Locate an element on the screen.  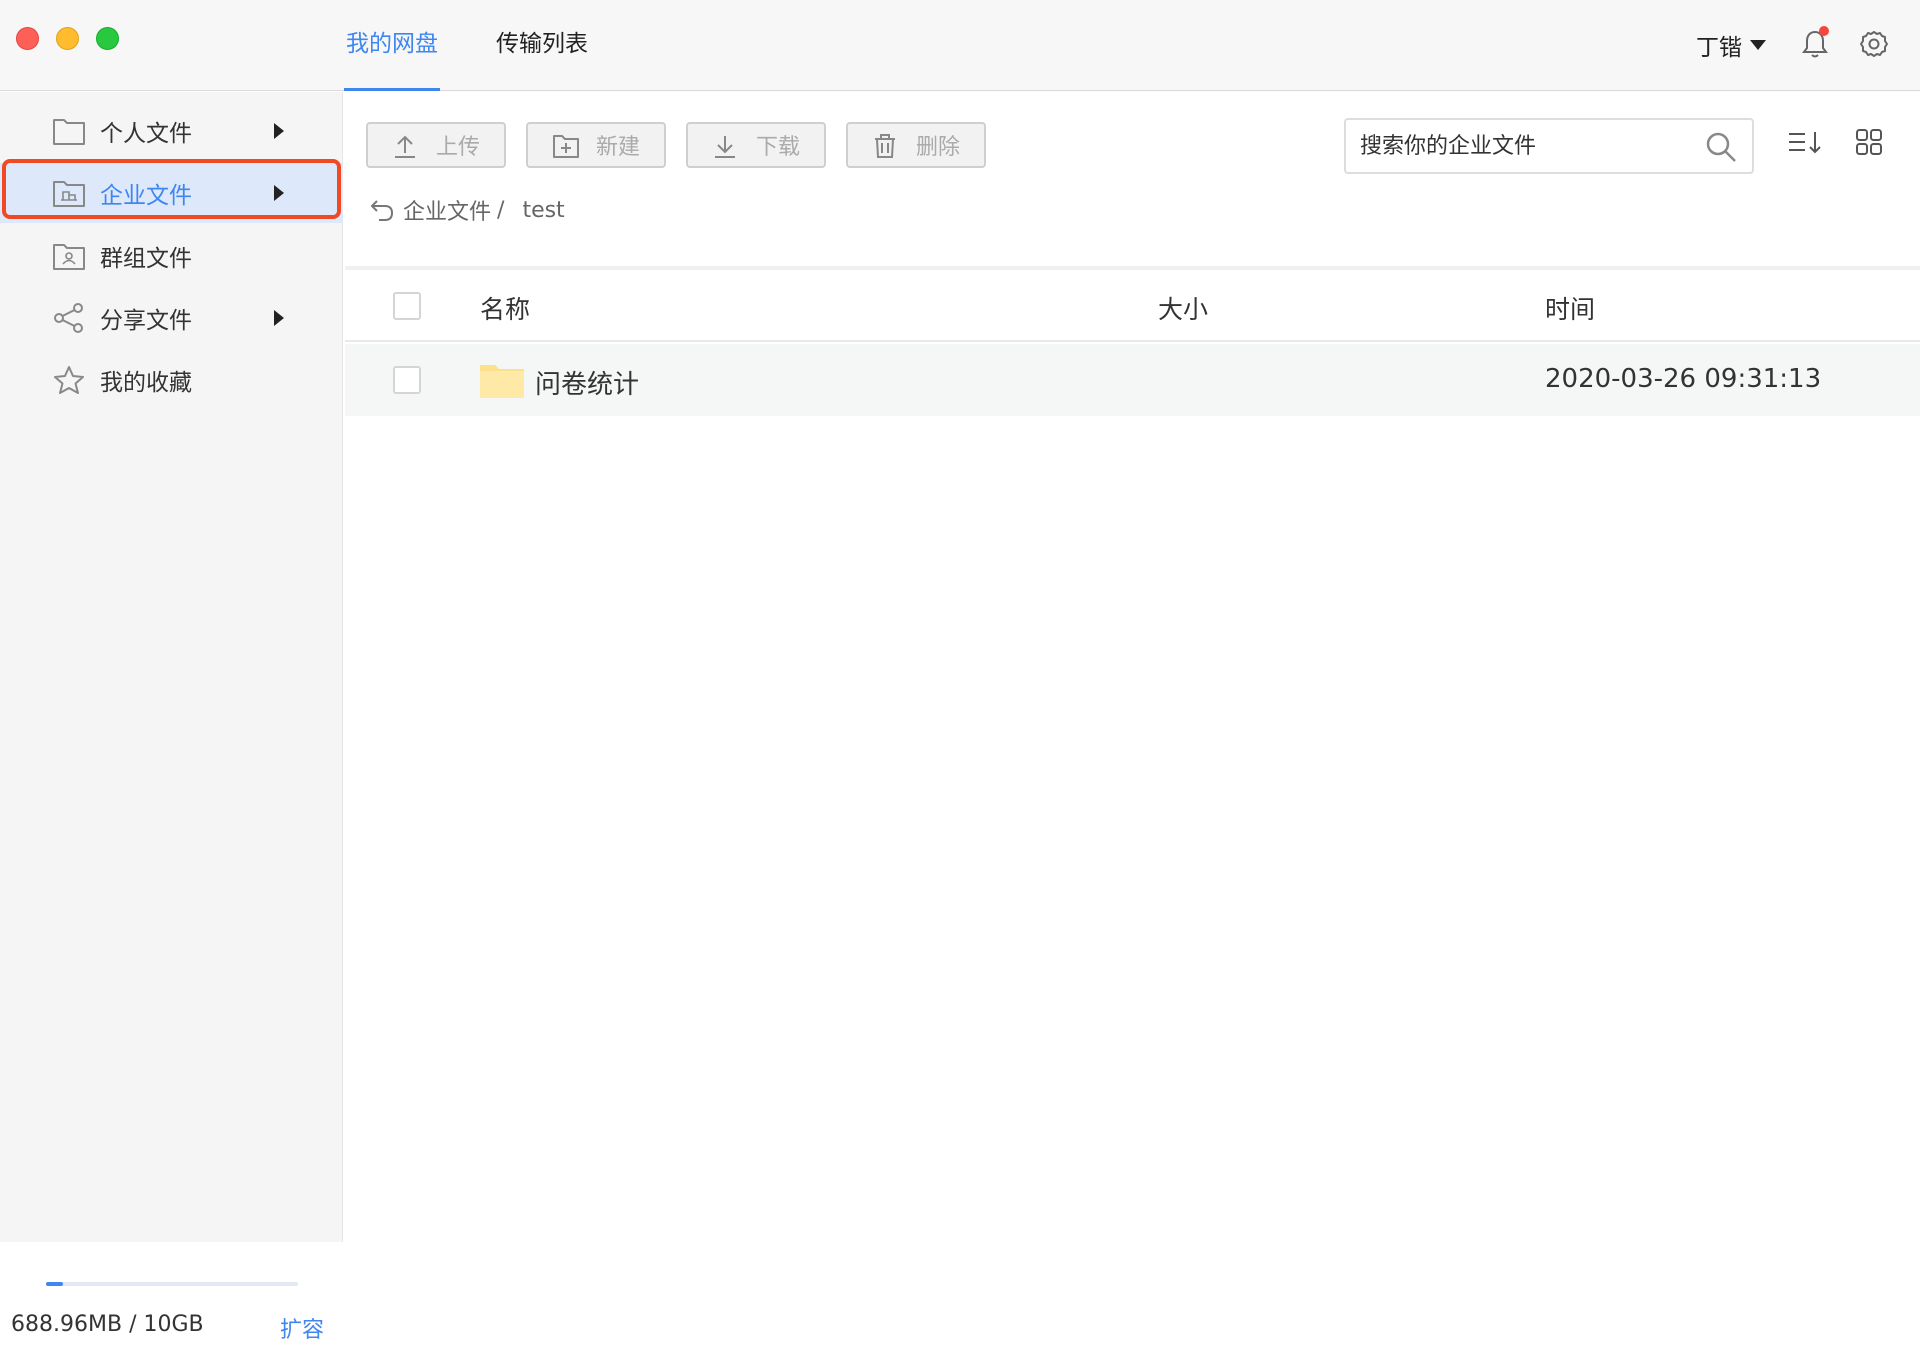
search-input is located at coordinates (1525, 146).